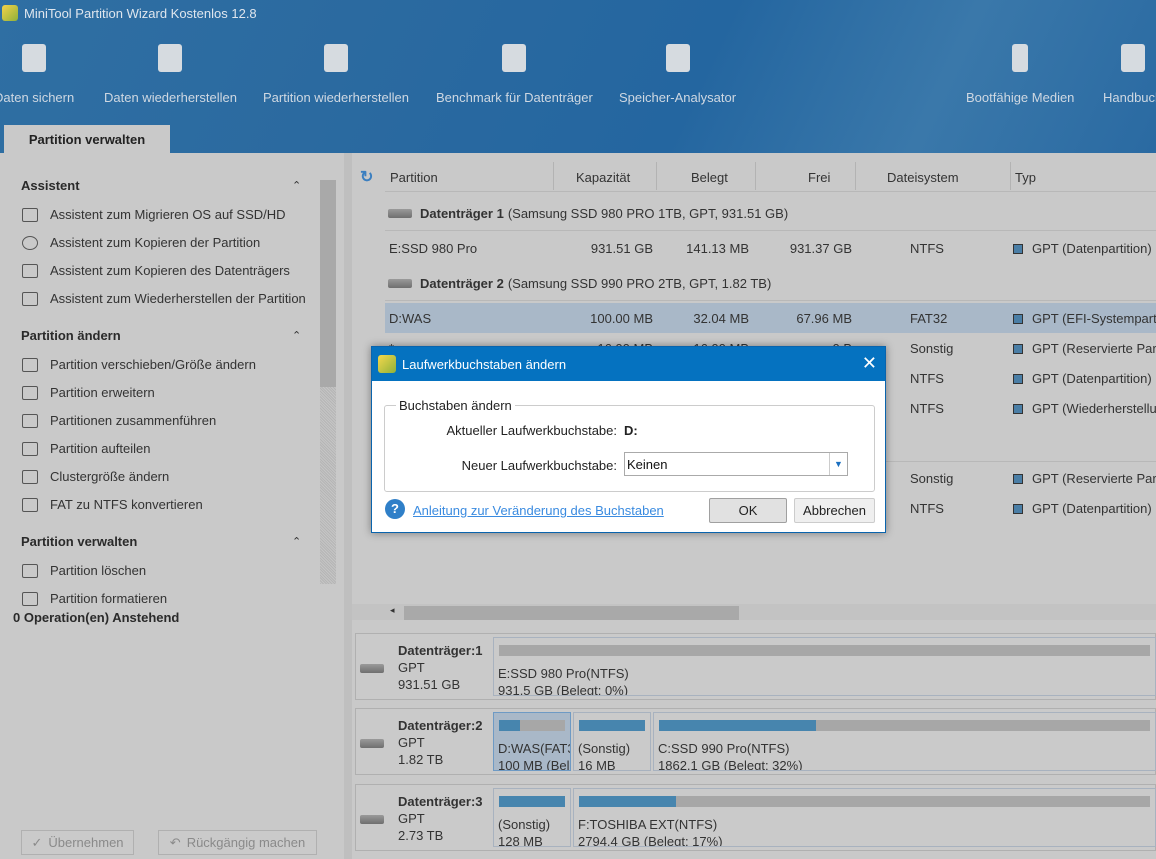  What do you see at coordinates (819, 177) in the screenshot?
I see `col-free: Frei` at bounding box center [819, 177].